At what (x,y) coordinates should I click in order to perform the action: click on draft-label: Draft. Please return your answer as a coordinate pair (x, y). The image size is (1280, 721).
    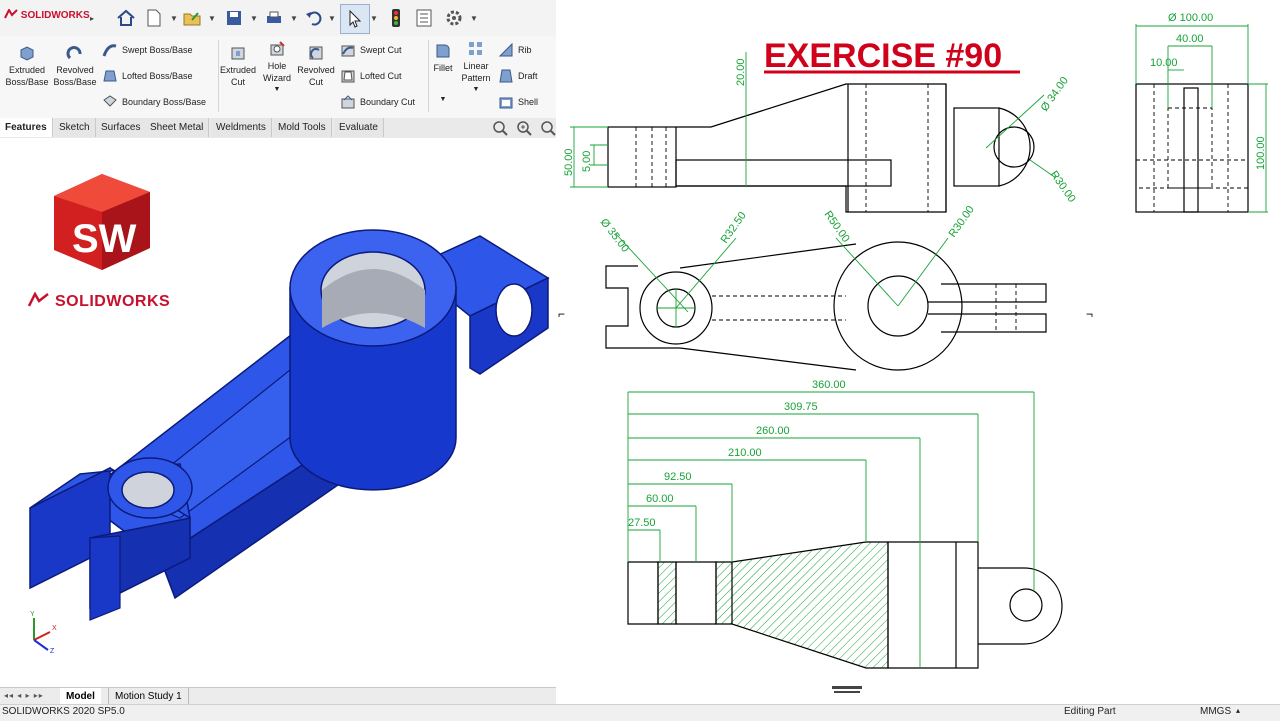
    Looking at the image, I should click on (528, 76).